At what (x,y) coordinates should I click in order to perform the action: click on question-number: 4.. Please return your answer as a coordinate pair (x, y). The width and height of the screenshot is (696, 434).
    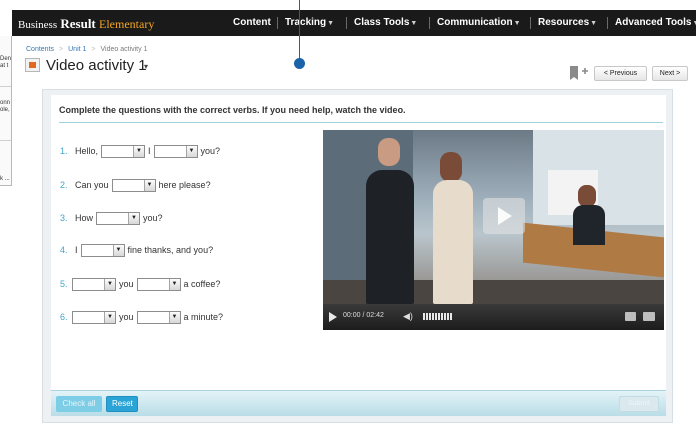
    Looking at the image, I should click on (64, 250).